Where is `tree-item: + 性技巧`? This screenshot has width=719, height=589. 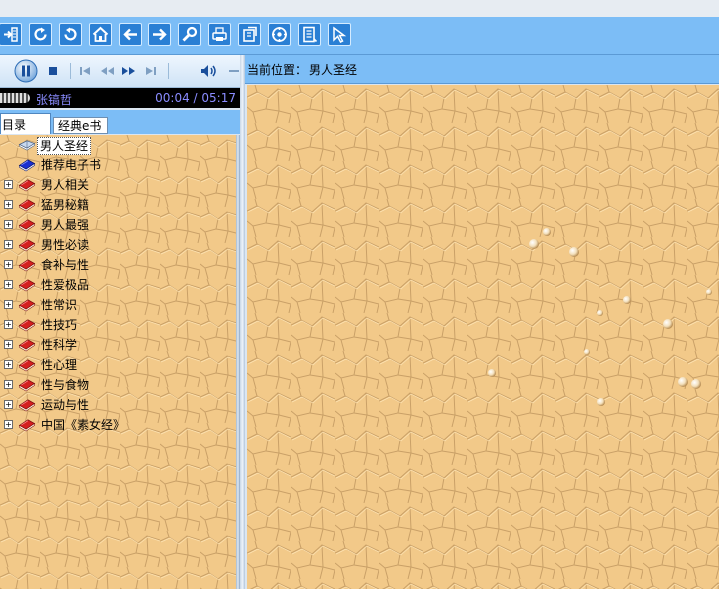
tree-item: + 性技巧 is located at coordinates (118, 325).